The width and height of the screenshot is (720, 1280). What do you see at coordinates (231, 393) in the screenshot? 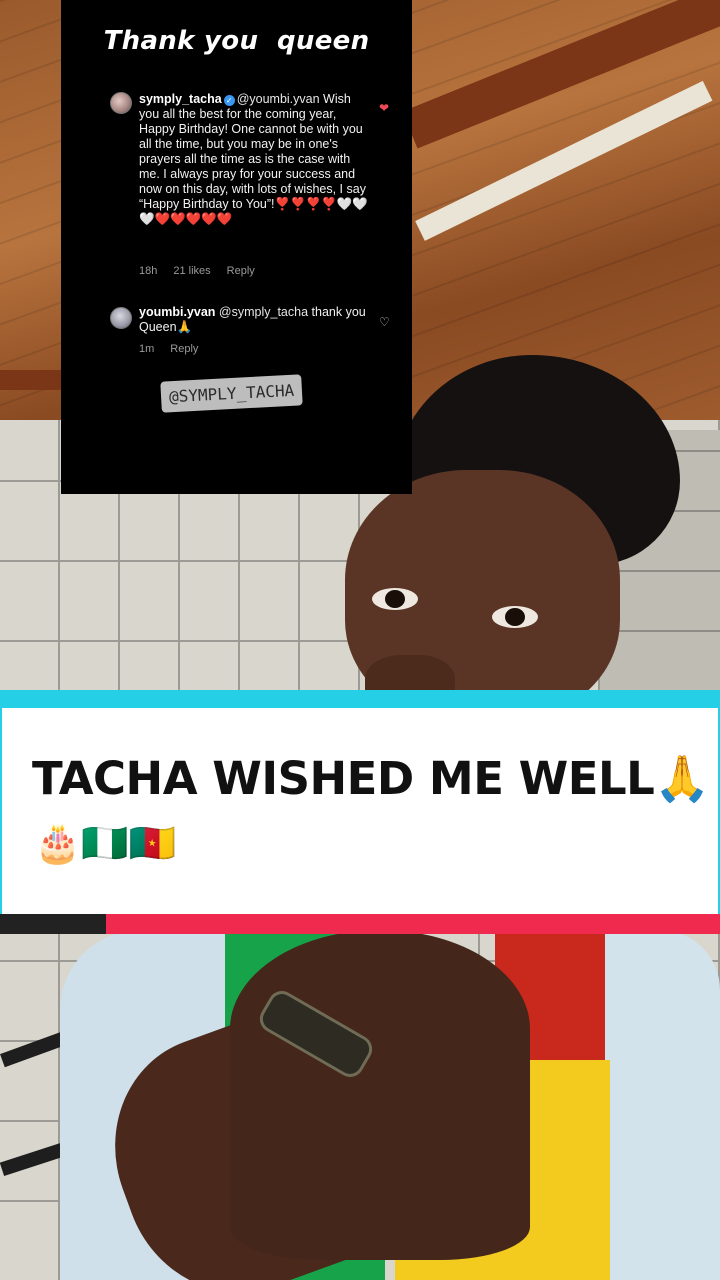
I see `handle-sticker: @SYMPLY_TACHA` at bounding box center [231, 393].